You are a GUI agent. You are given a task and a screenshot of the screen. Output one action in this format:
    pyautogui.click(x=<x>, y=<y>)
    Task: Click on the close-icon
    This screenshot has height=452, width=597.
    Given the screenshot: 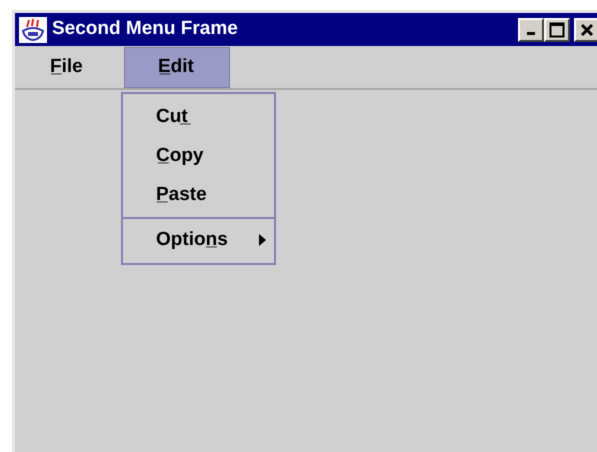 What is the action you would take?
    pyautogui.click(x=587, y=29)
    